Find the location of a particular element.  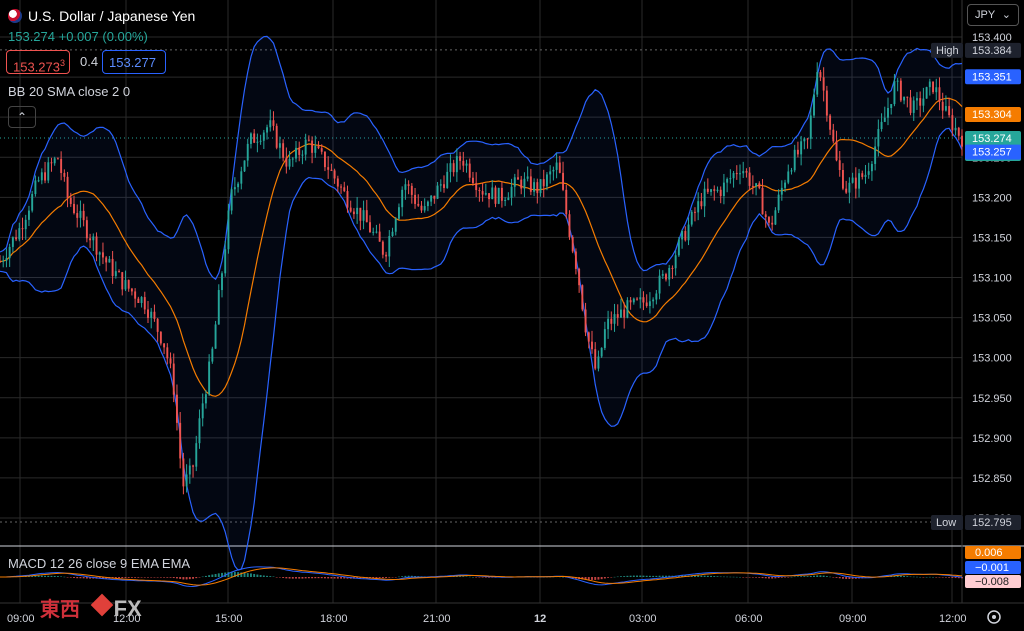

price-tag: 153.351 is located at coordinates (993, 77).